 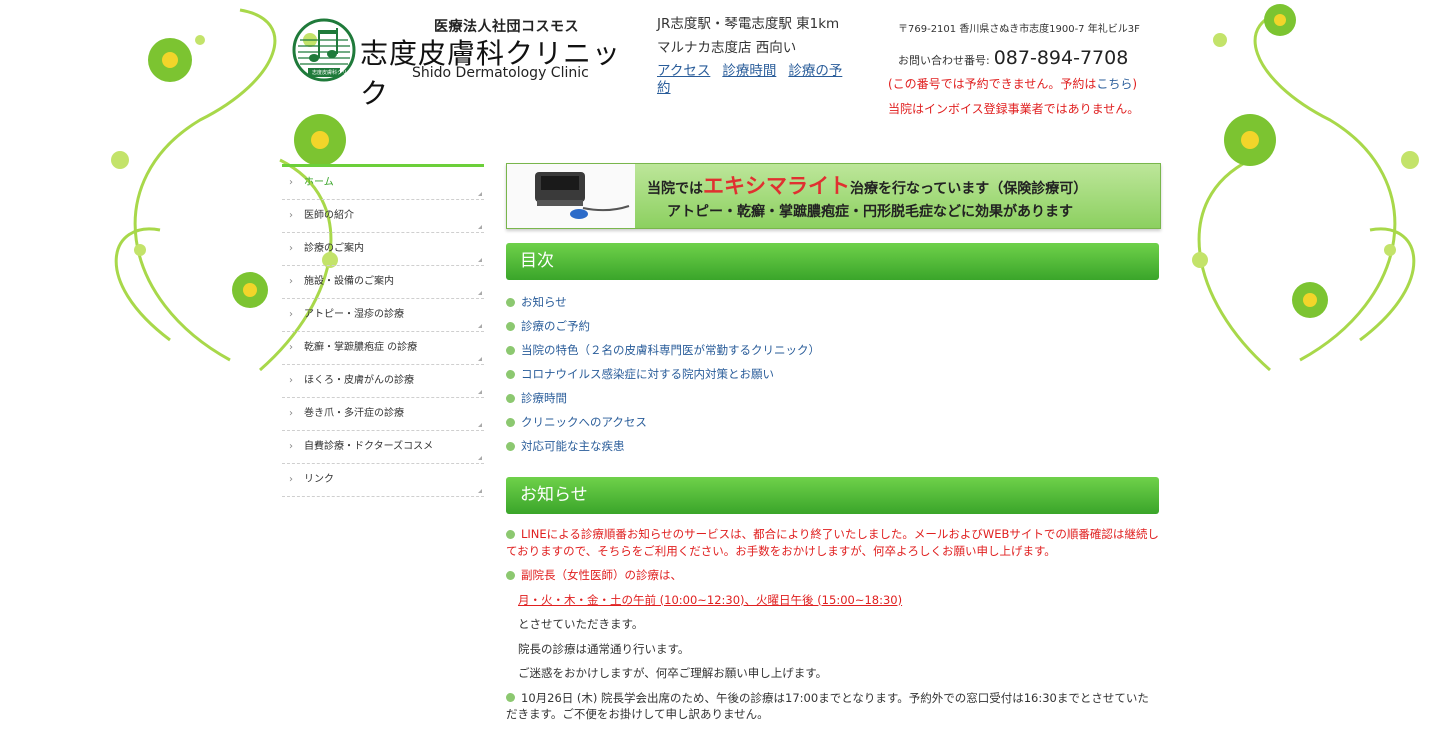 I want to click on banner-headline: 当院ではエキシマライト治療を行なっています（保険診療可）, so click(x=867, y=185).